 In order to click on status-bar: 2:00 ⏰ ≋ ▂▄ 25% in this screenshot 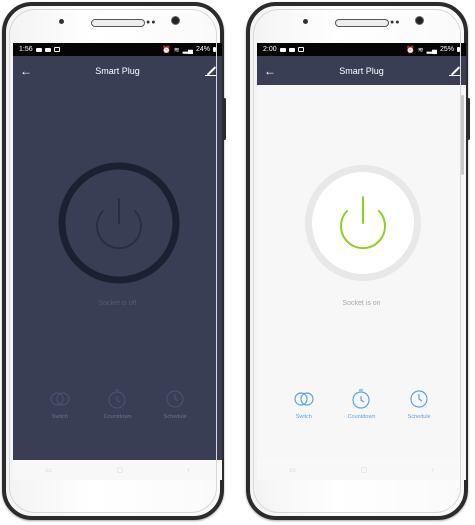, I will do `click(361, 49)`.